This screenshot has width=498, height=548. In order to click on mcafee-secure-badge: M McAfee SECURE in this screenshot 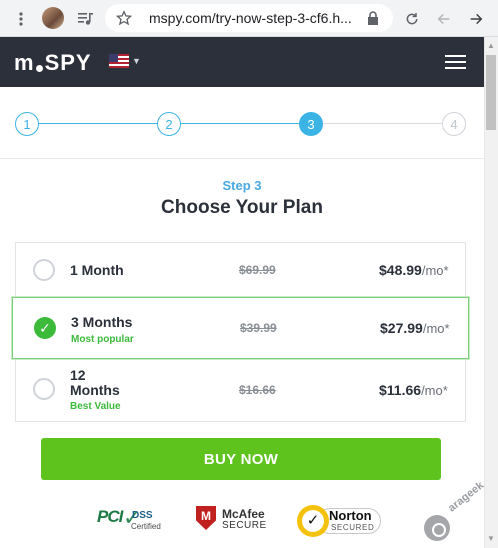, I will do `click(233, 520)`.